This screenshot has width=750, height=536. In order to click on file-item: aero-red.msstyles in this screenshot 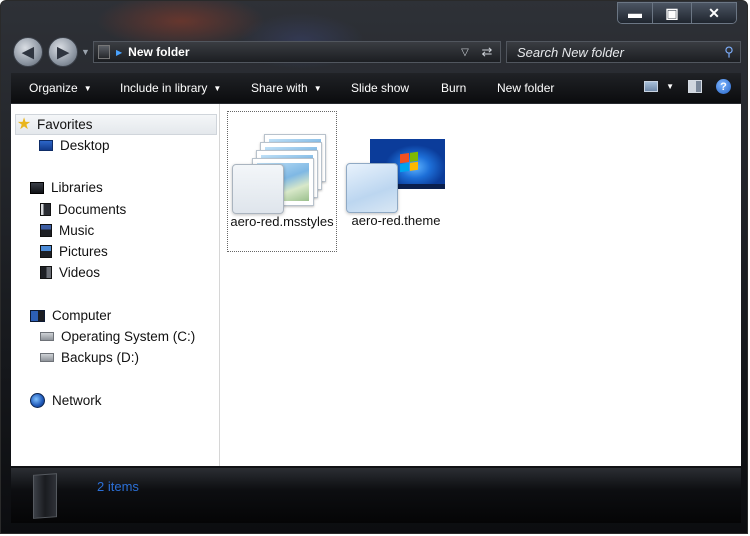, I will do `click(282, 181)`.